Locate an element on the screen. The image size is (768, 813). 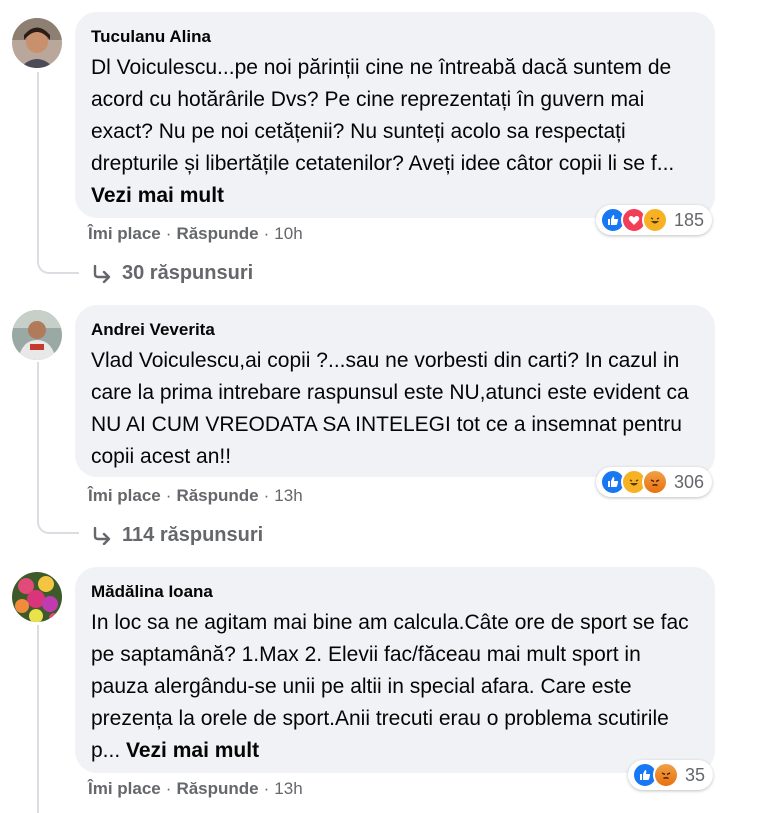
reaction-summary: 306 is located at coordinates (654, 482).